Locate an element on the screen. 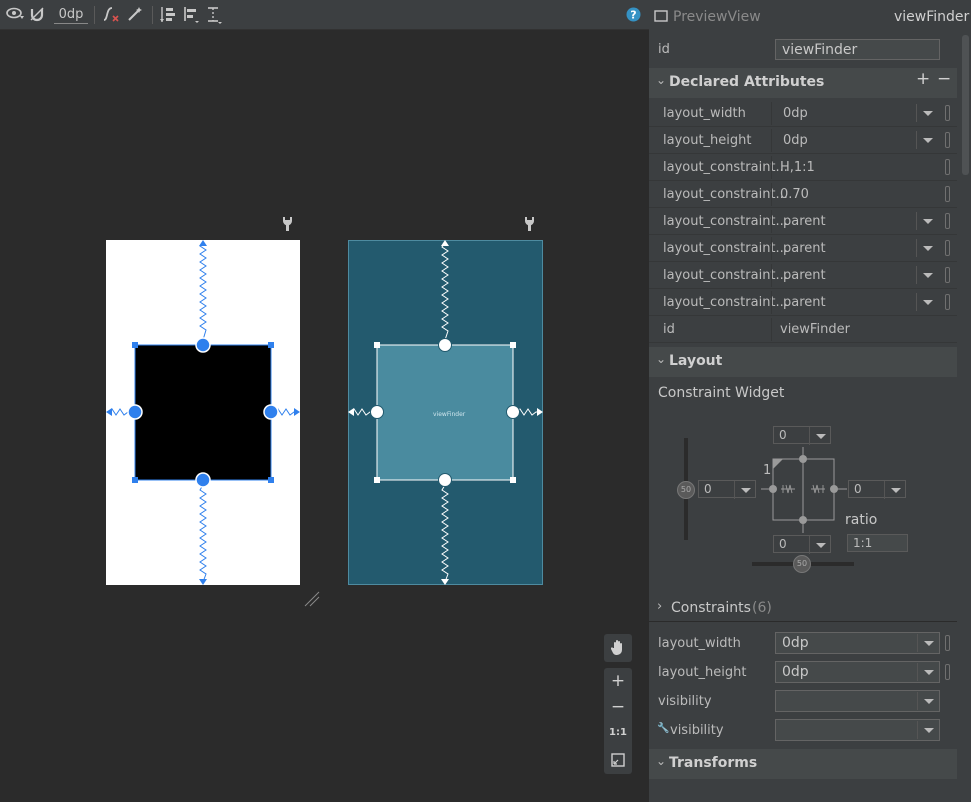 Image resolution: width=971 pixels, height=802 pixels. toolbar-separator is located at coordinates (152, 15).